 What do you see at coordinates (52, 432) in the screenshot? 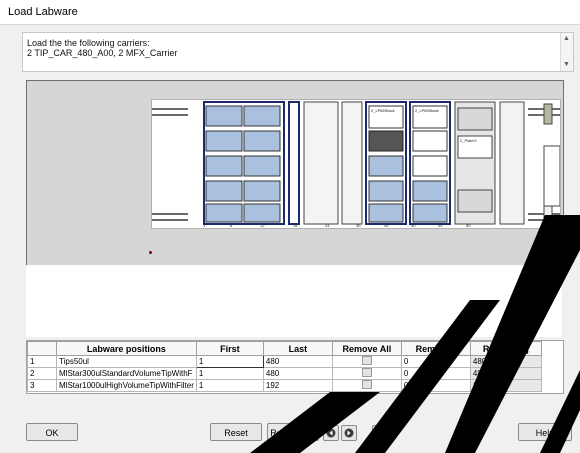
I see `ok-button: OK` at bounding box center [52, 432].